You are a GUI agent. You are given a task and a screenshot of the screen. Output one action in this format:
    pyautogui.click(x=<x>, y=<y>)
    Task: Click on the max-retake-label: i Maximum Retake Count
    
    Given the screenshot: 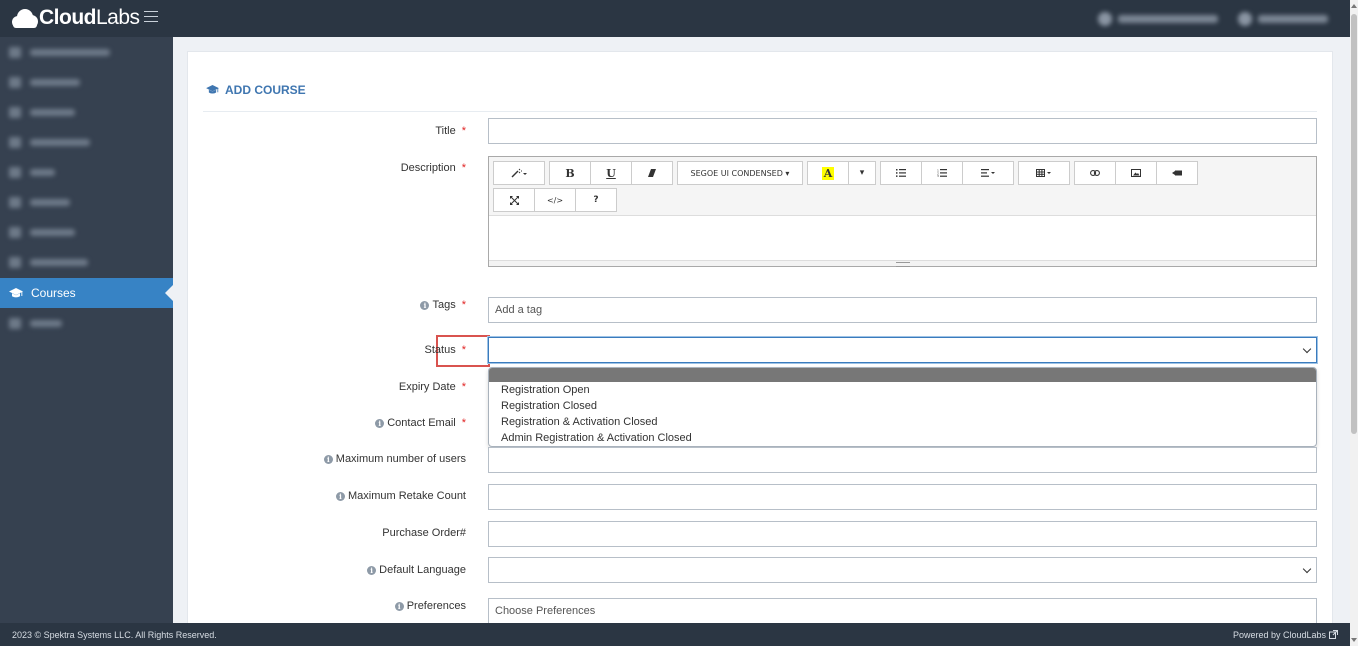 What is the action you would take?
    pyautogui.click(x=401, y=496)
    